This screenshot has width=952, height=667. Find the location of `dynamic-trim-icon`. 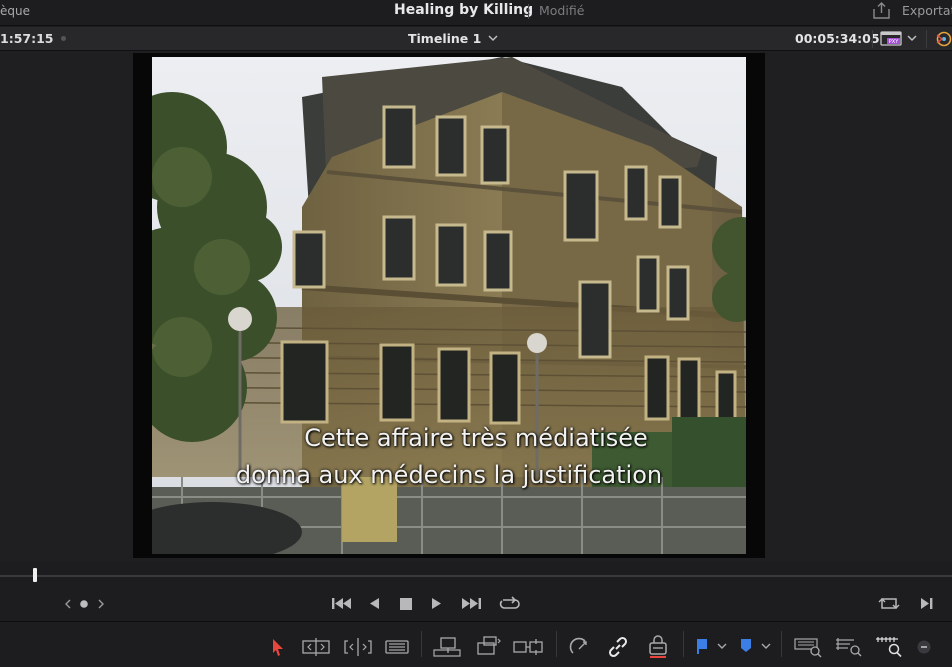

dynamic-trim-icon is located at coordinates (358, 647).